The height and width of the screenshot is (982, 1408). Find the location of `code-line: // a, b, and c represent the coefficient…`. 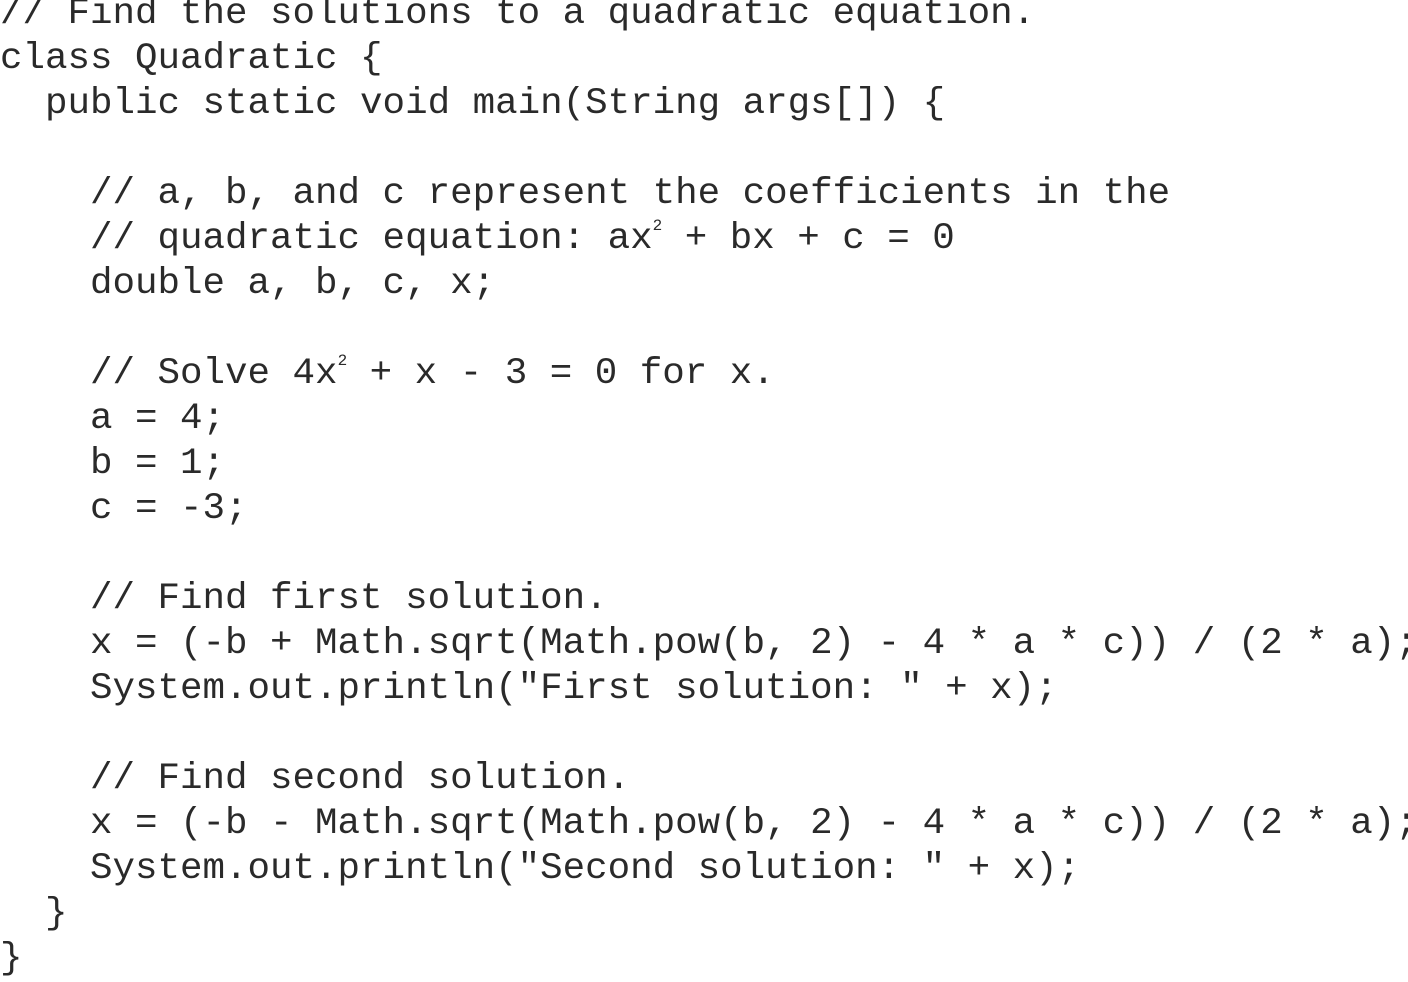

code-line: // a, b, and c represent the coefficient… is located at coordinates (585, 194).